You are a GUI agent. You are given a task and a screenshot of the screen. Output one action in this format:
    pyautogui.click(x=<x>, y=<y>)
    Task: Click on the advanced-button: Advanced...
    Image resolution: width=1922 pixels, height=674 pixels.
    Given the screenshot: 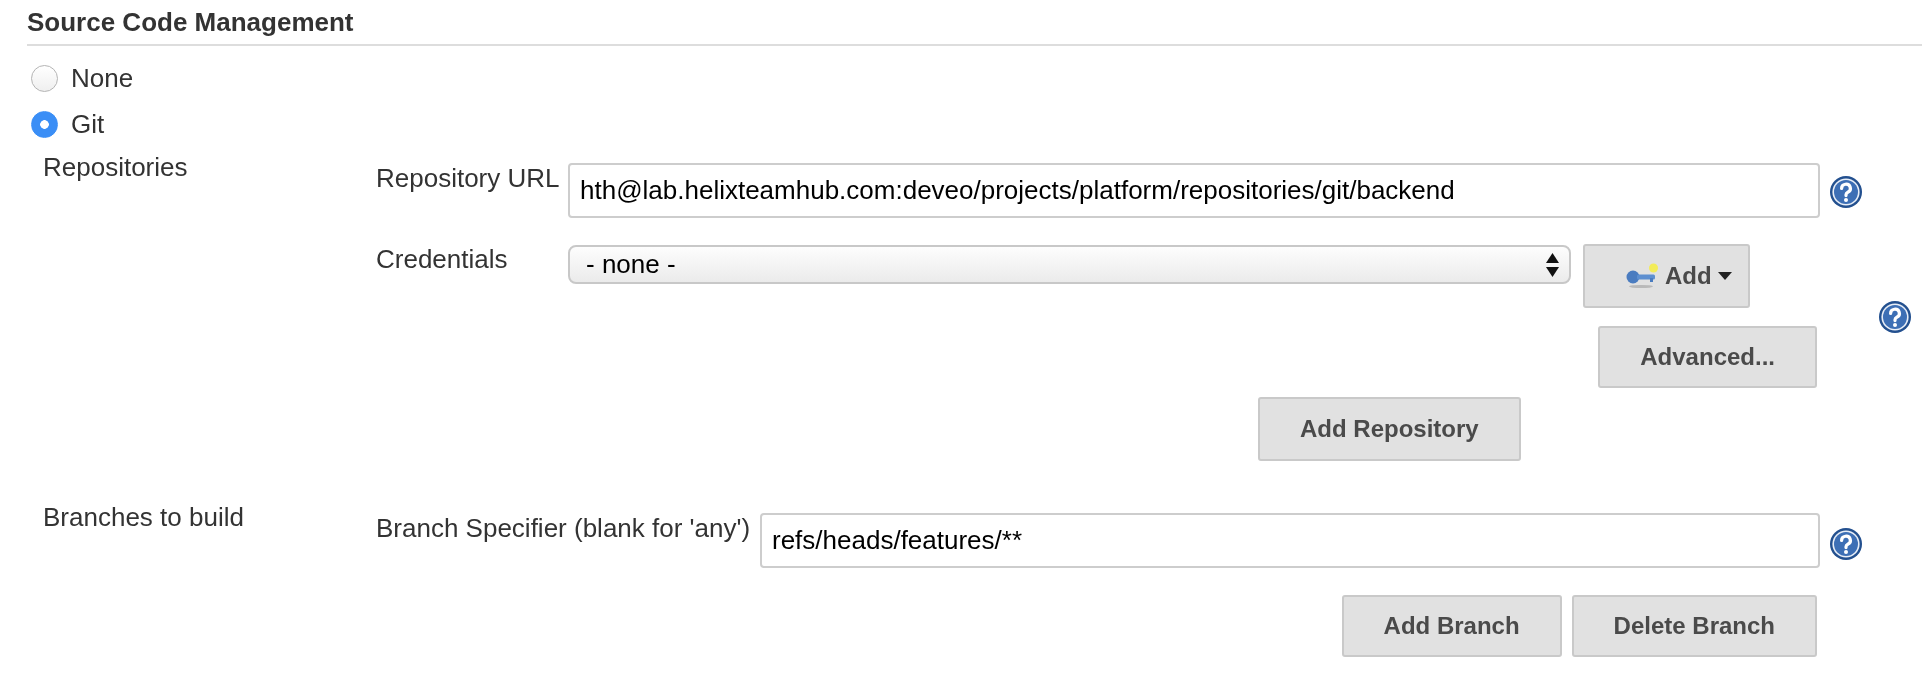 What is the action you would take?
    pyautogui.click(x=1707, y=357)
    